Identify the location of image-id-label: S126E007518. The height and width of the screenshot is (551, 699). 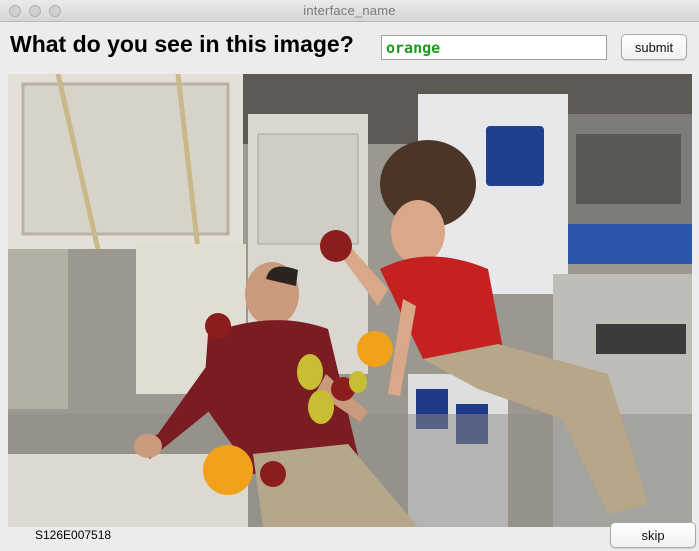
(73, 535).